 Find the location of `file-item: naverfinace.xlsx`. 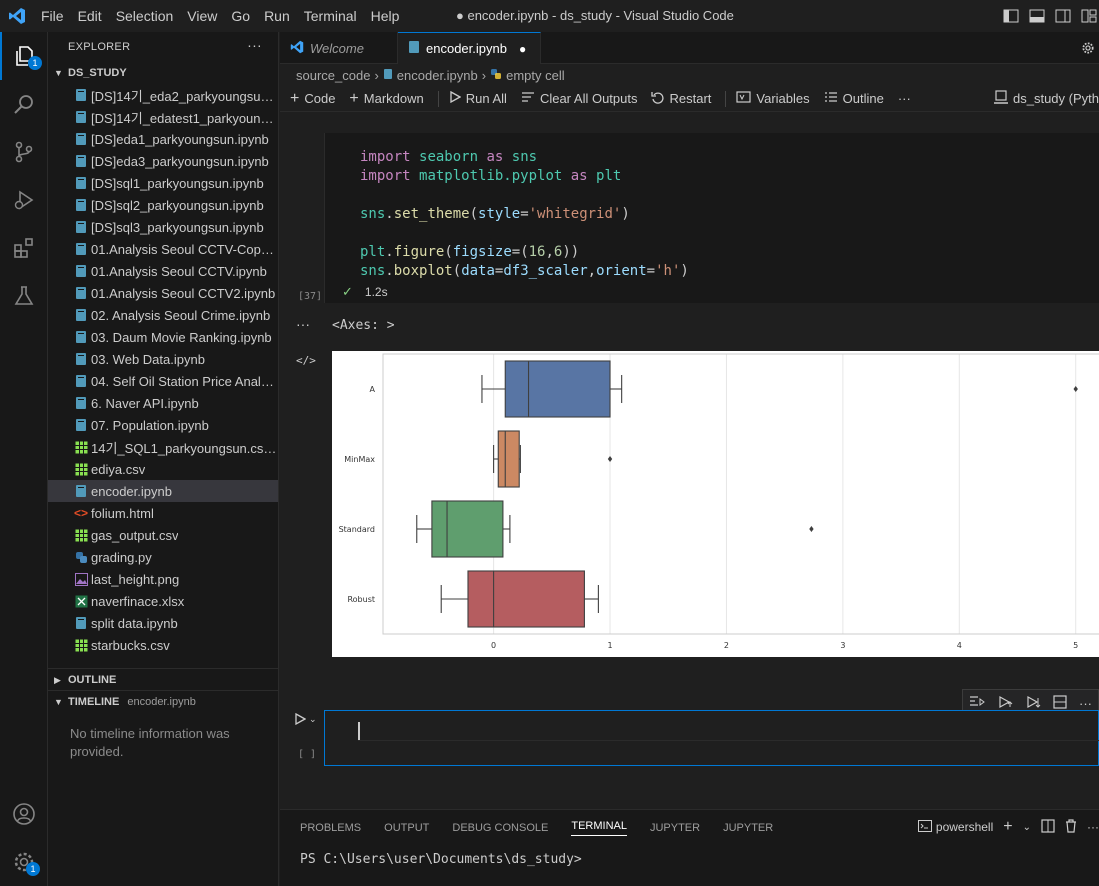

file-item: naverfinace.xlsx is located at coordinates (163, 601).